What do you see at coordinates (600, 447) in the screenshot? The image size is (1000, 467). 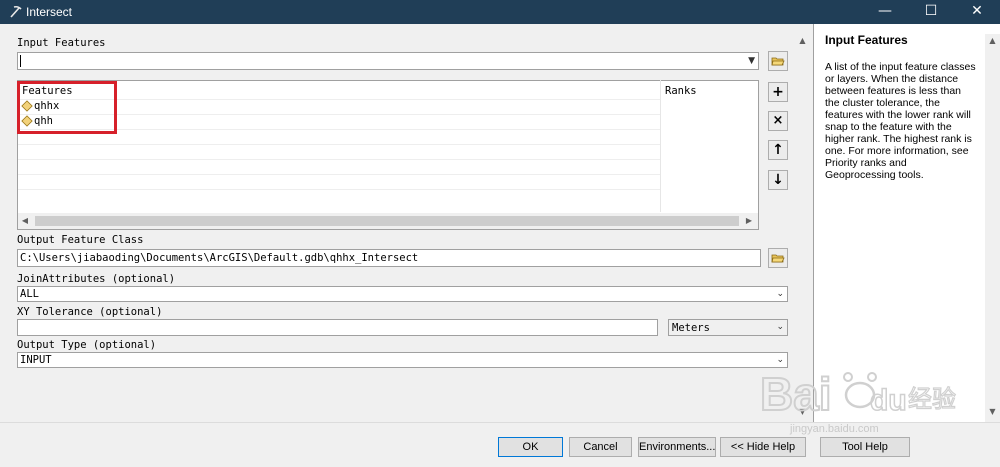 I see `cancel-button: Cancel` at bounding box center [600, 447].